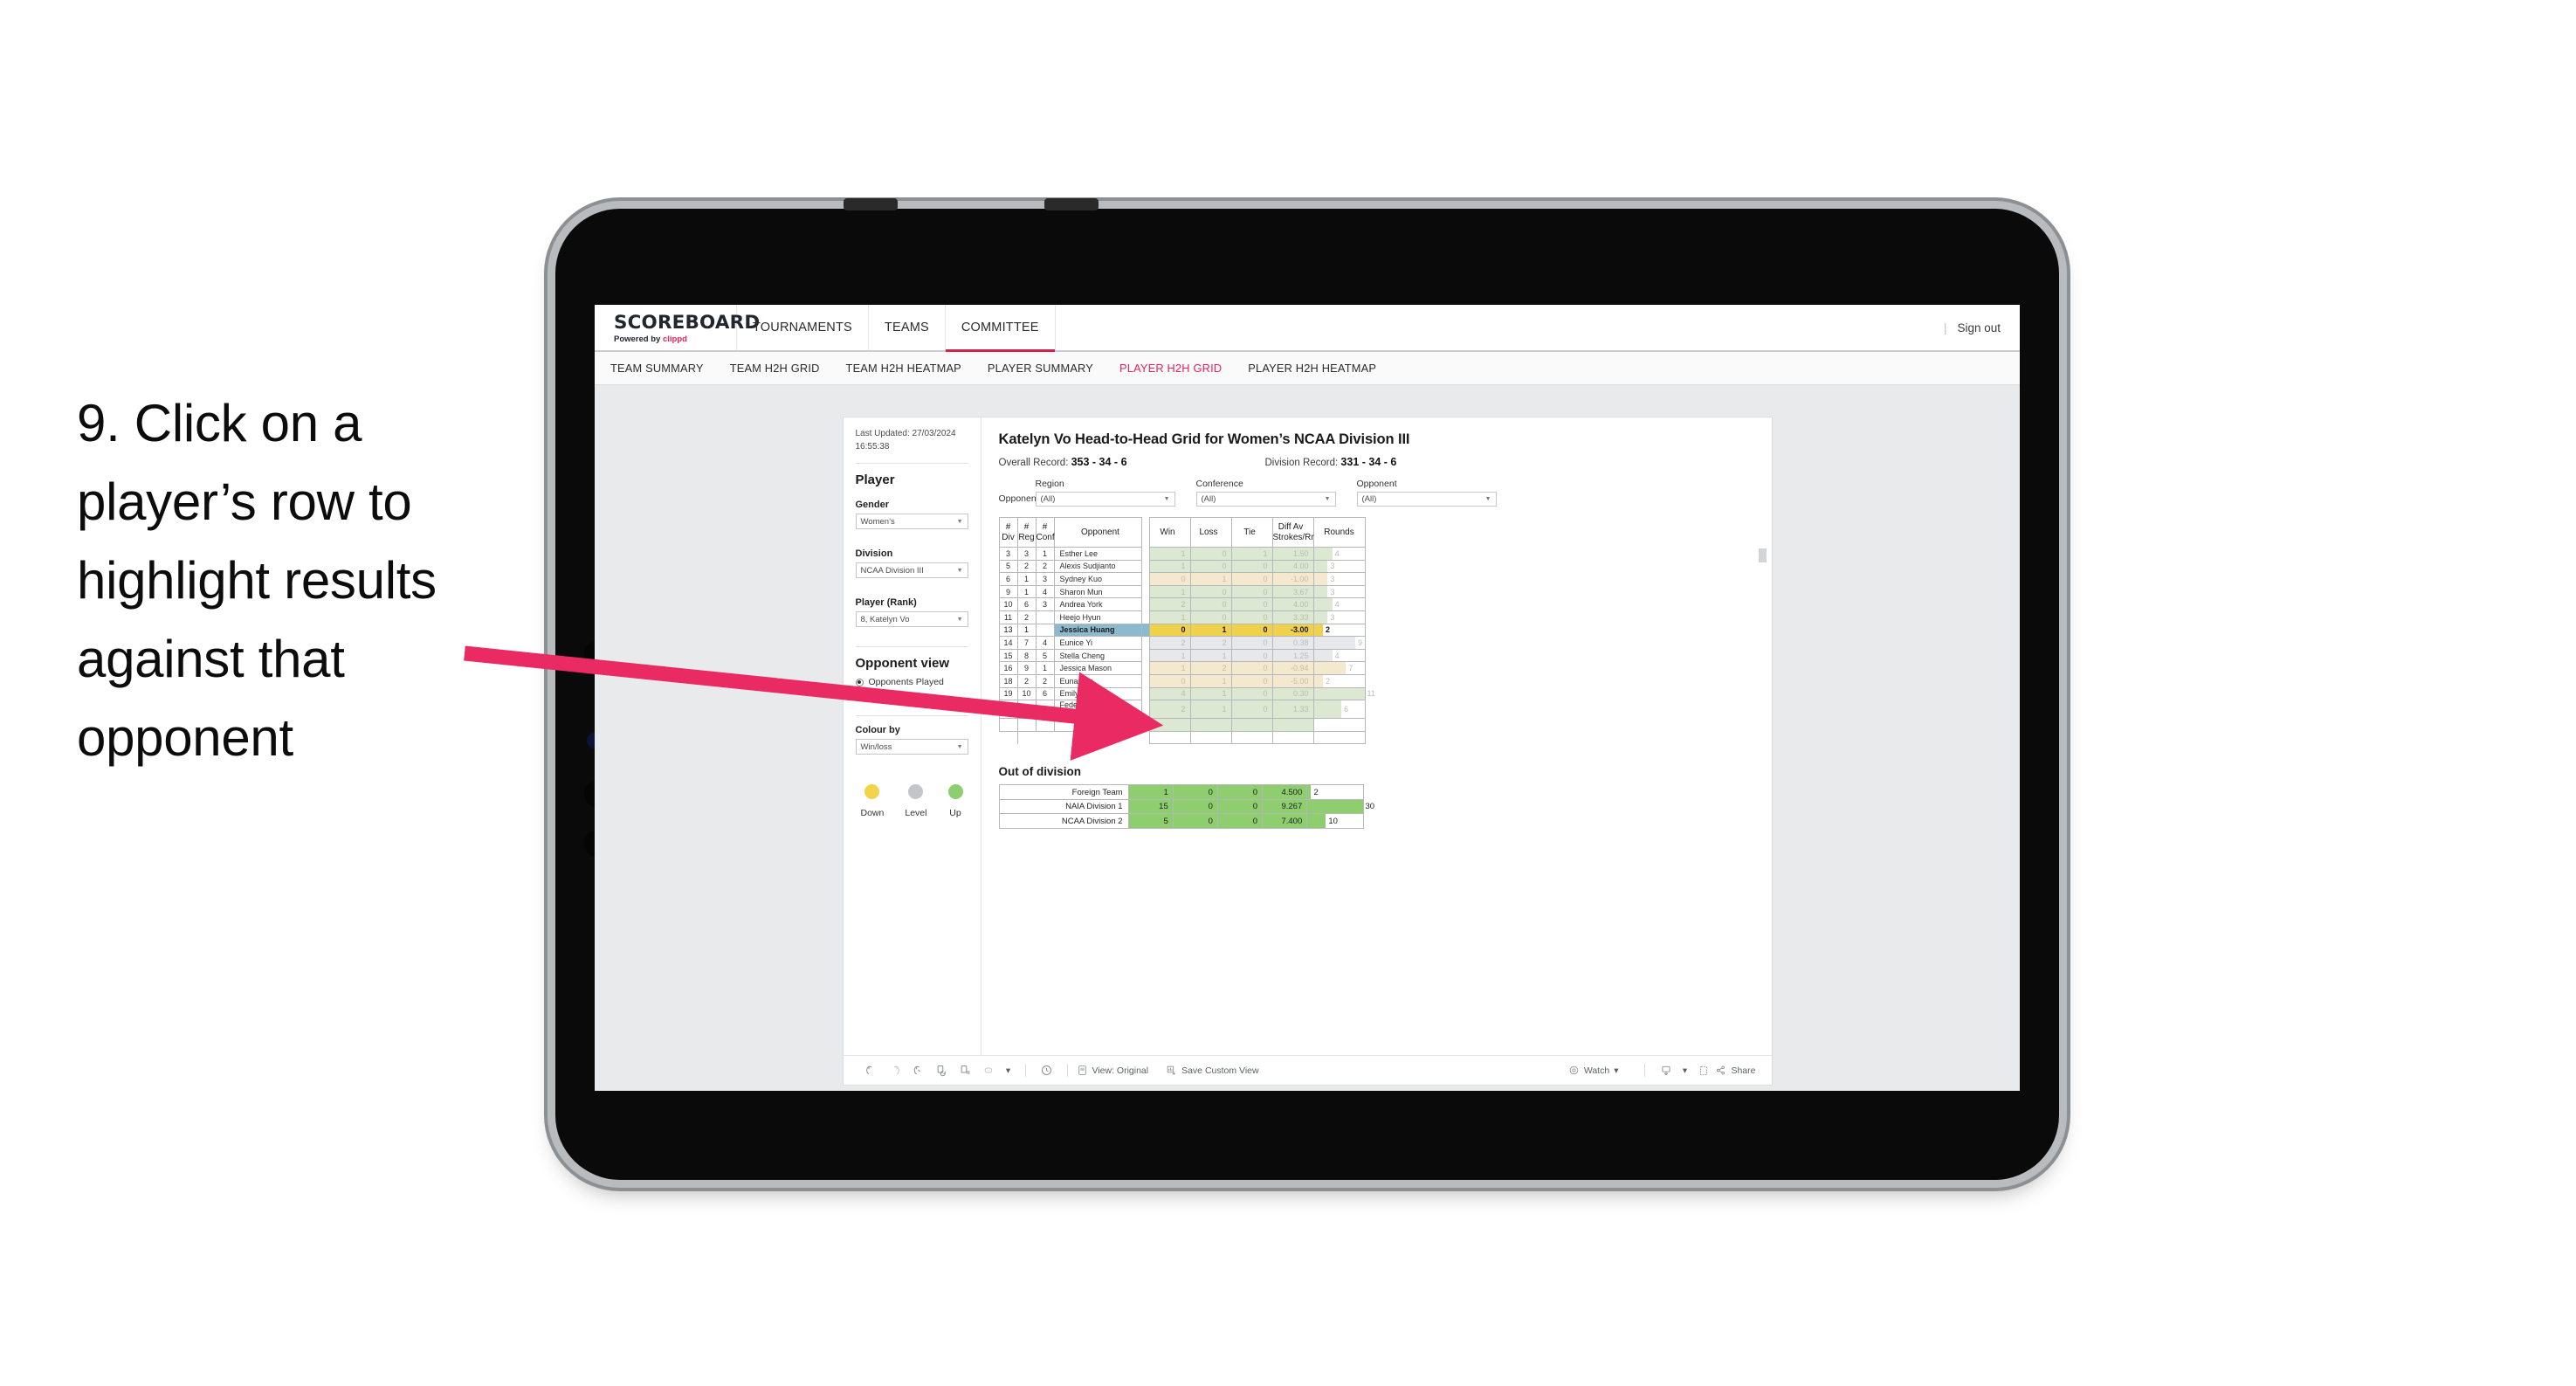 The width and height of the screenshot is (2576, 1386). What do you see at coordinates (1046, 1070) in the screenshot?
I see `clock-icon` at bounding box center [1046, 1070].